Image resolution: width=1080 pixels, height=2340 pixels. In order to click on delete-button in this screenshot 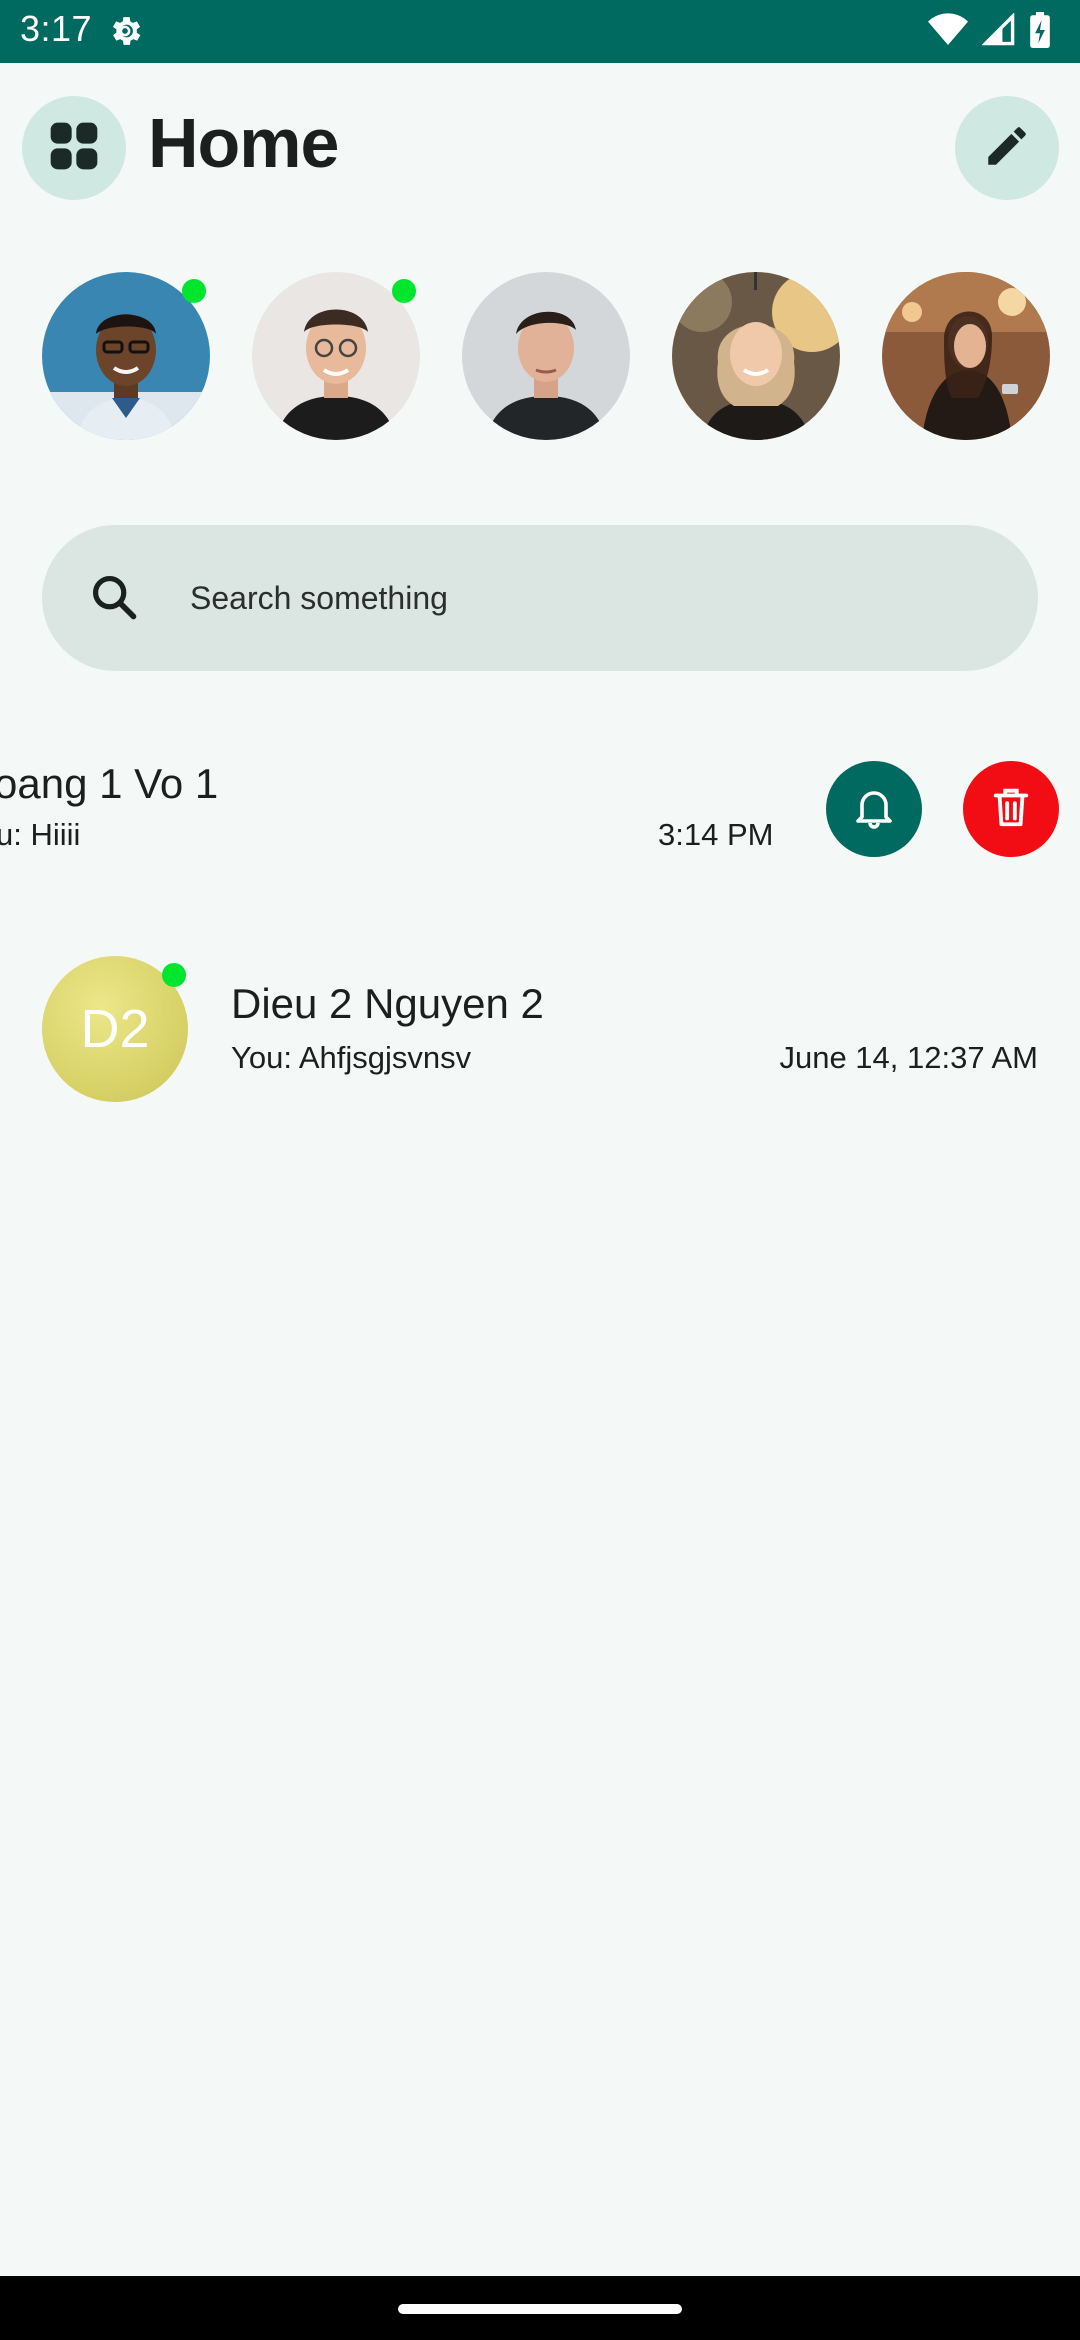, I will do `click(1011, 809)`.